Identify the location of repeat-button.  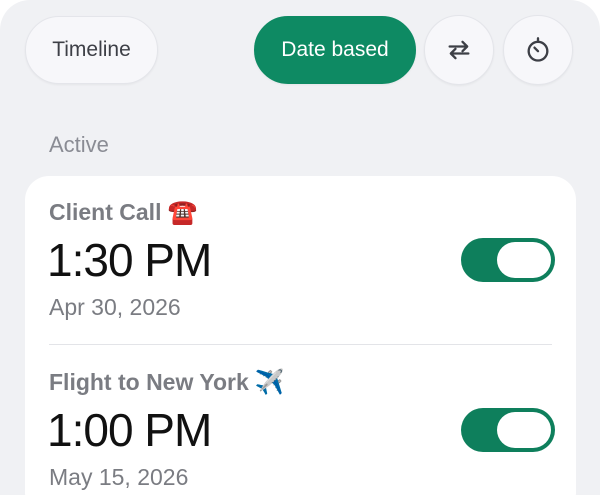
(459, 50).